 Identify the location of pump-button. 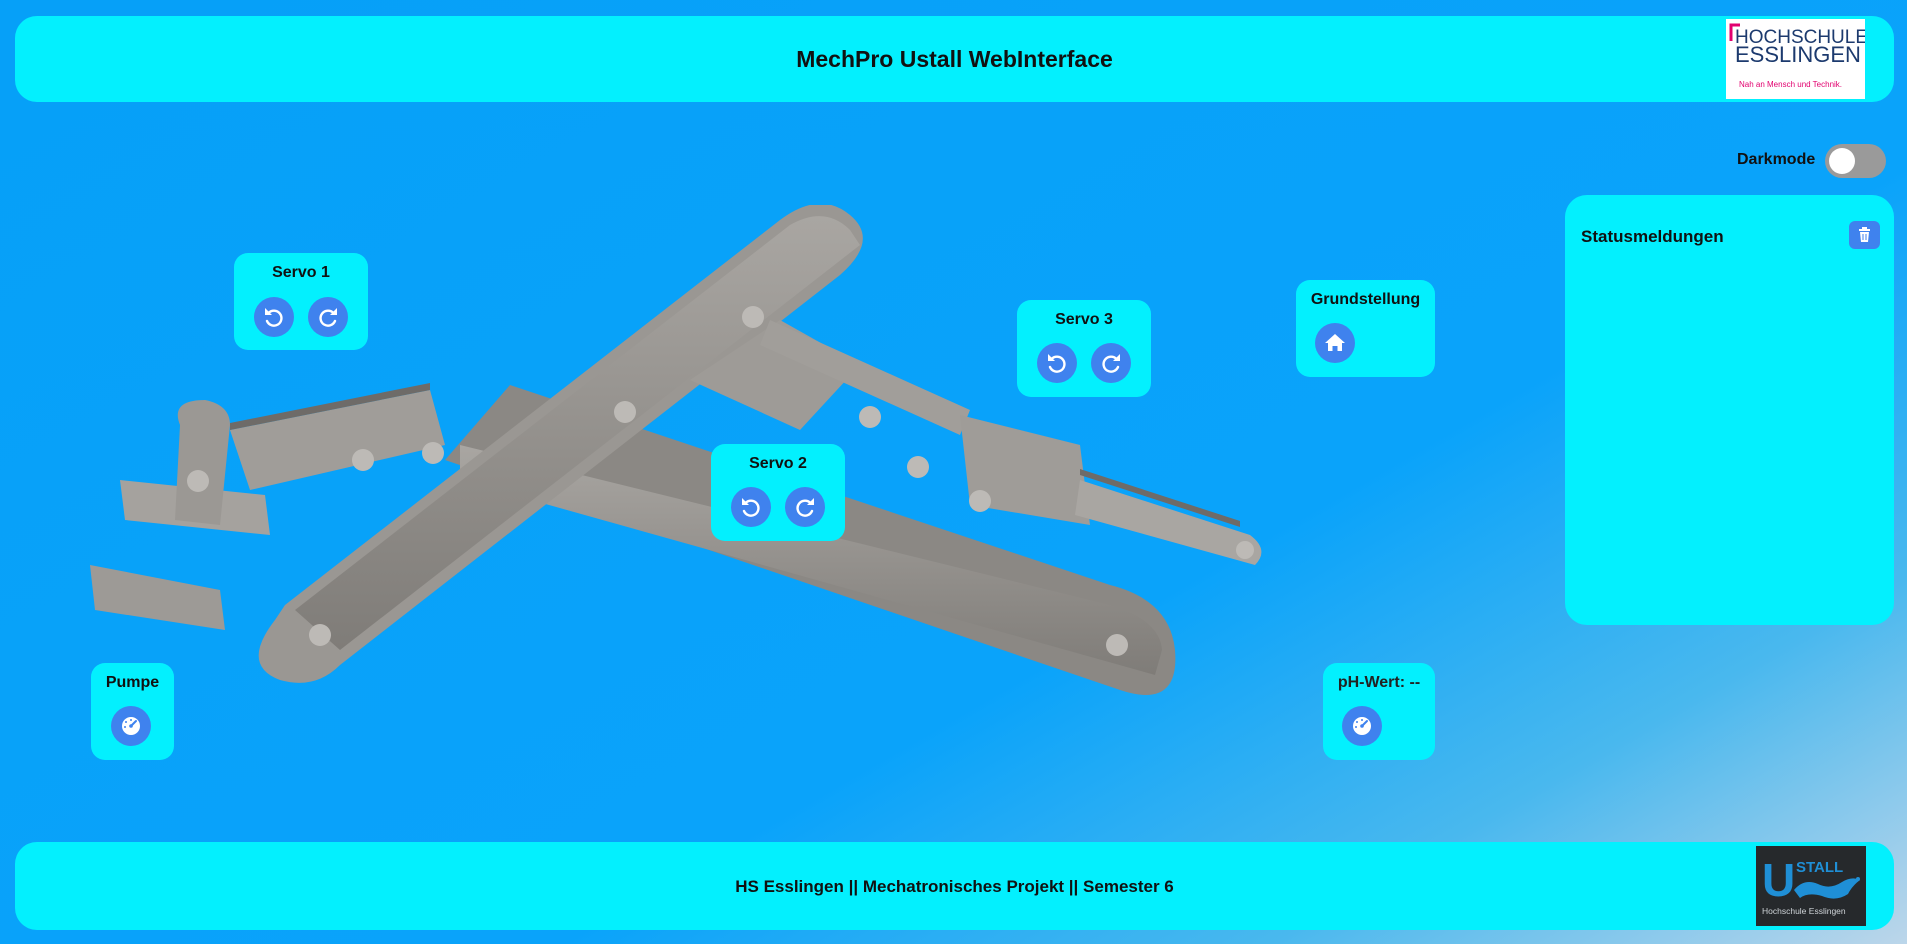
(131, 726).